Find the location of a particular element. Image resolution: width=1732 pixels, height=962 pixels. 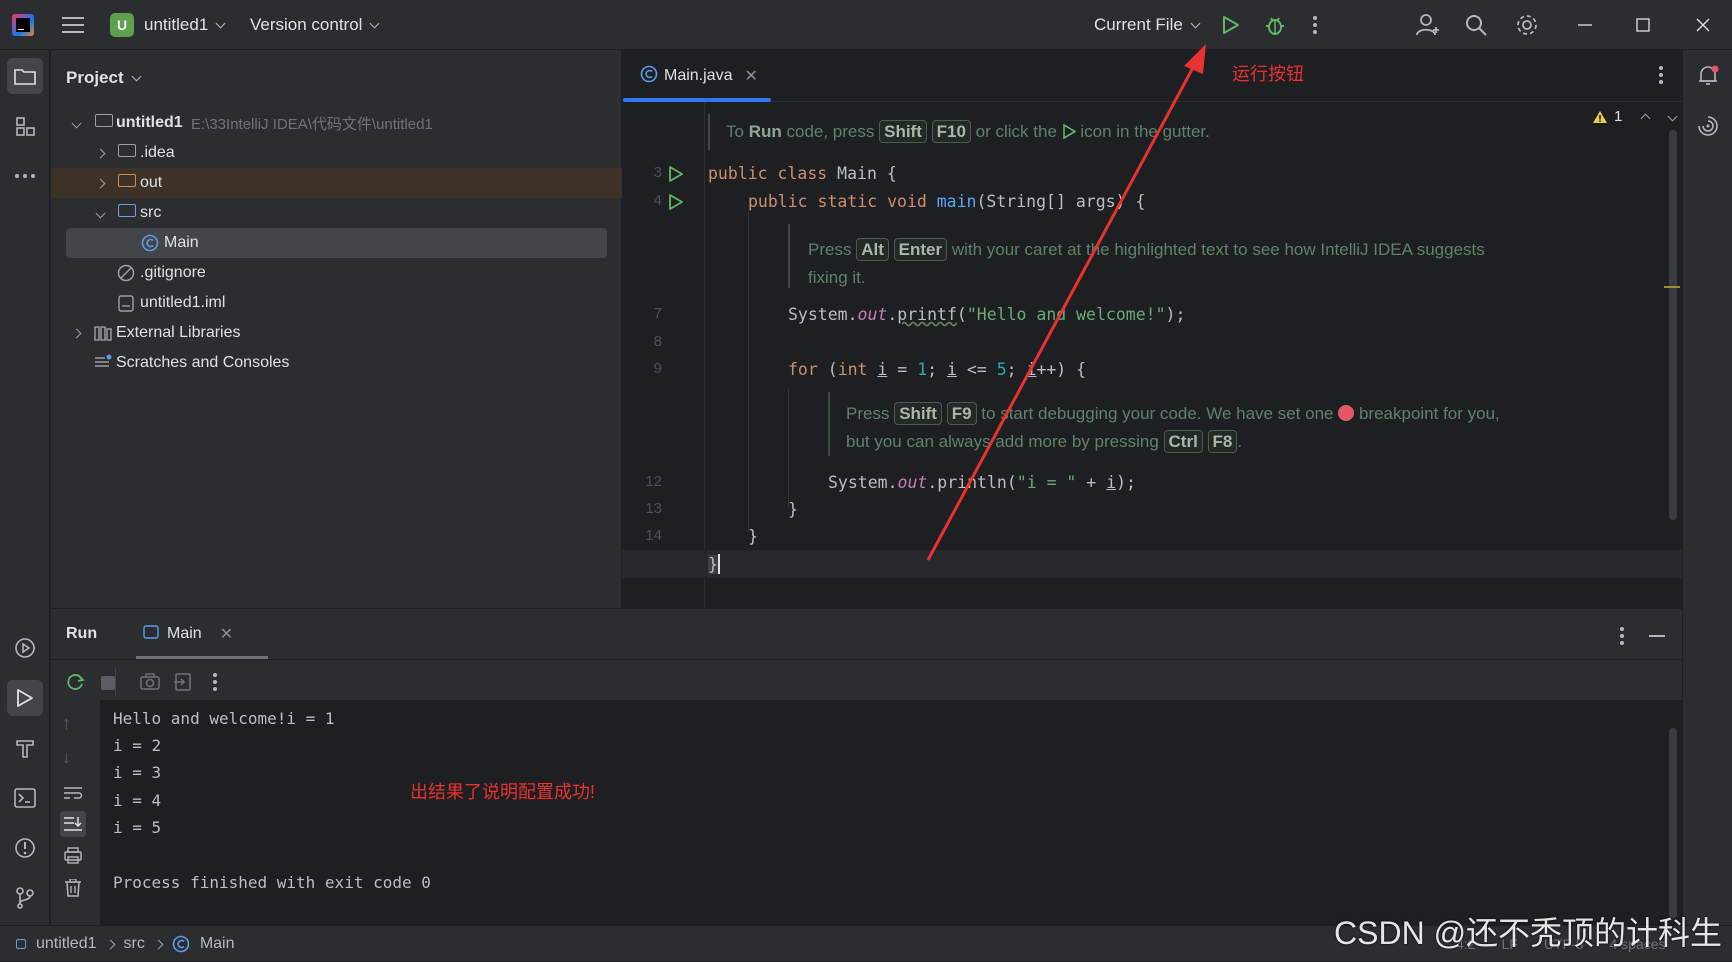

annotation-result-note: 出结果了说明配置成功! is located at coordinates (502, 792).